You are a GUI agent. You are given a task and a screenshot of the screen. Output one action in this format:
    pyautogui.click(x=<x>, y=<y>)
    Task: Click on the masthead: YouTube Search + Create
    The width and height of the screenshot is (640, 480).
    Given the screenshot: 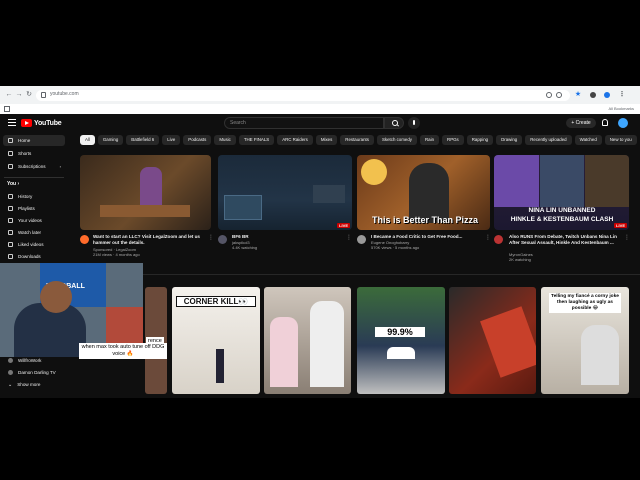 What is the action you would take?
    pyautogui.click(x=320, y=123)
    